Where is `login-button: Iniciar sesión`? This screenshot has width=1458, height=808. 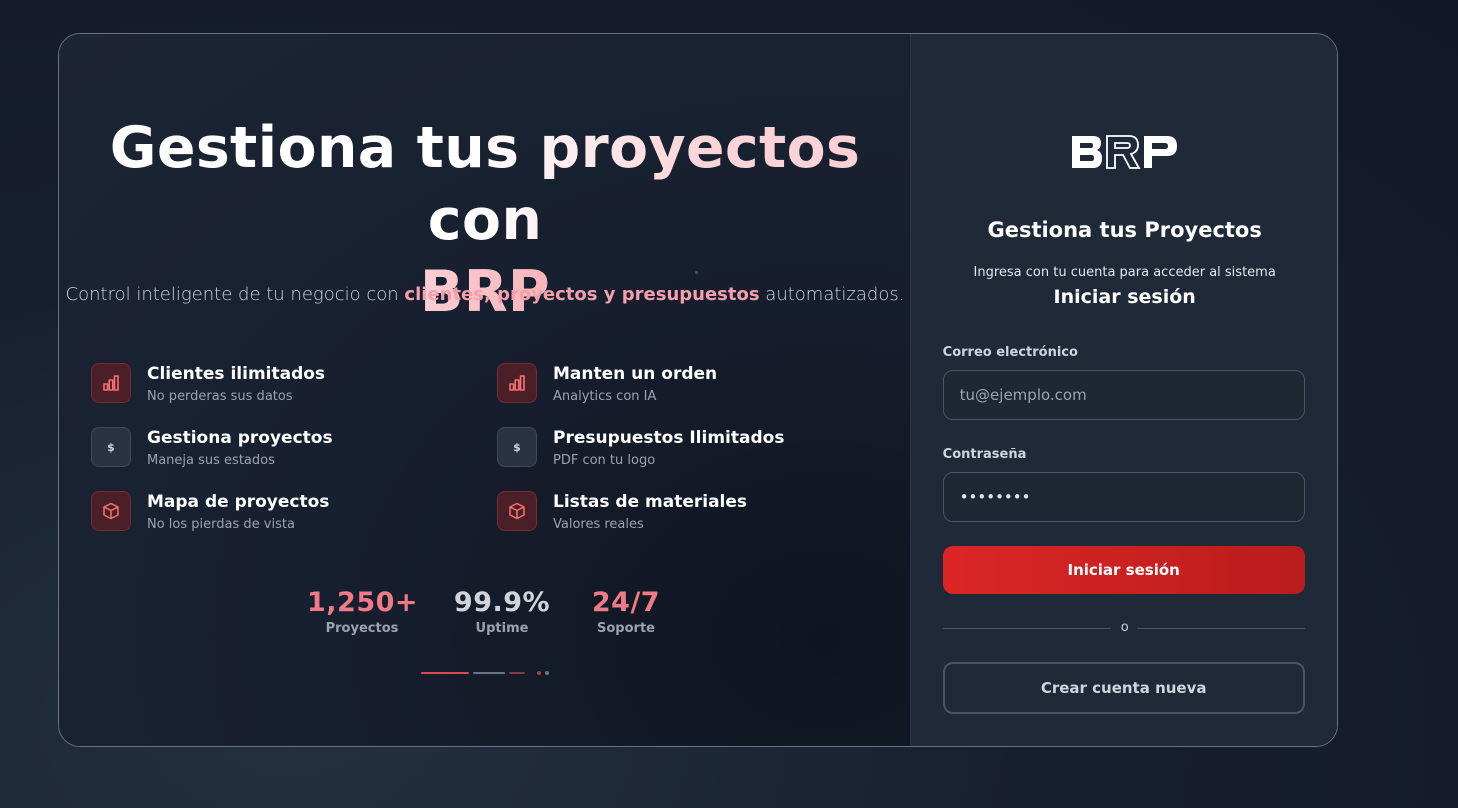 login-button: Iniciar sesión is located at coordinates (1123, 570).